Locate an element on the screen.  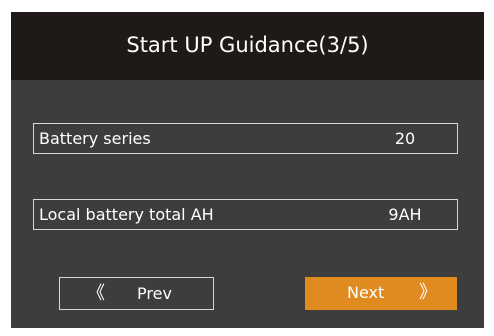
battery-series-field: Battery series 20 is located at coordinates (245, 138).